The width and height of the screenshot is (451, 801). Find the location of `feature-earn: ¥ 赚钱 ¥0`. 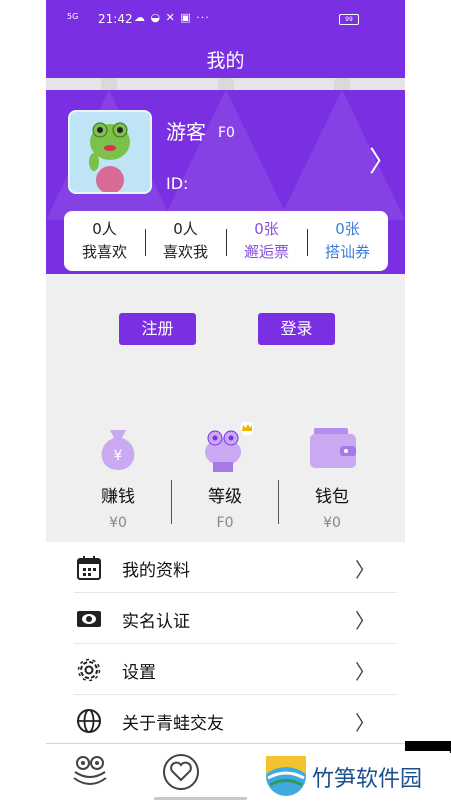

feature-earn: ¥ 赚钱 ¥0 is located at coordinates (118, 476).